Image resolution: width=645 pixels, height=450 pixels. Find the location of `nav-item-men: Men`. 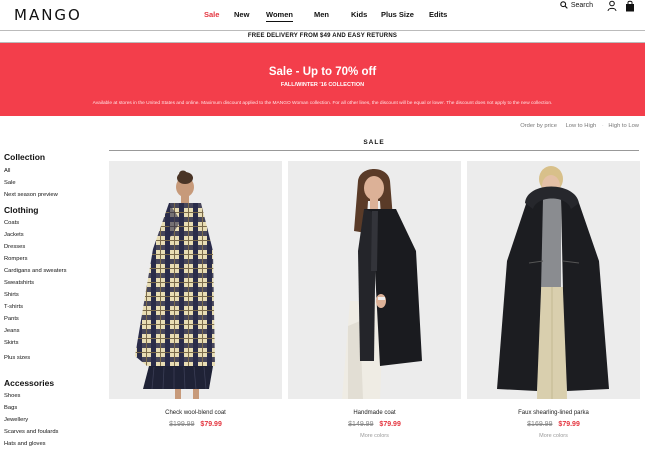

nav-item-men: Men is located at coordinates (321, 14).